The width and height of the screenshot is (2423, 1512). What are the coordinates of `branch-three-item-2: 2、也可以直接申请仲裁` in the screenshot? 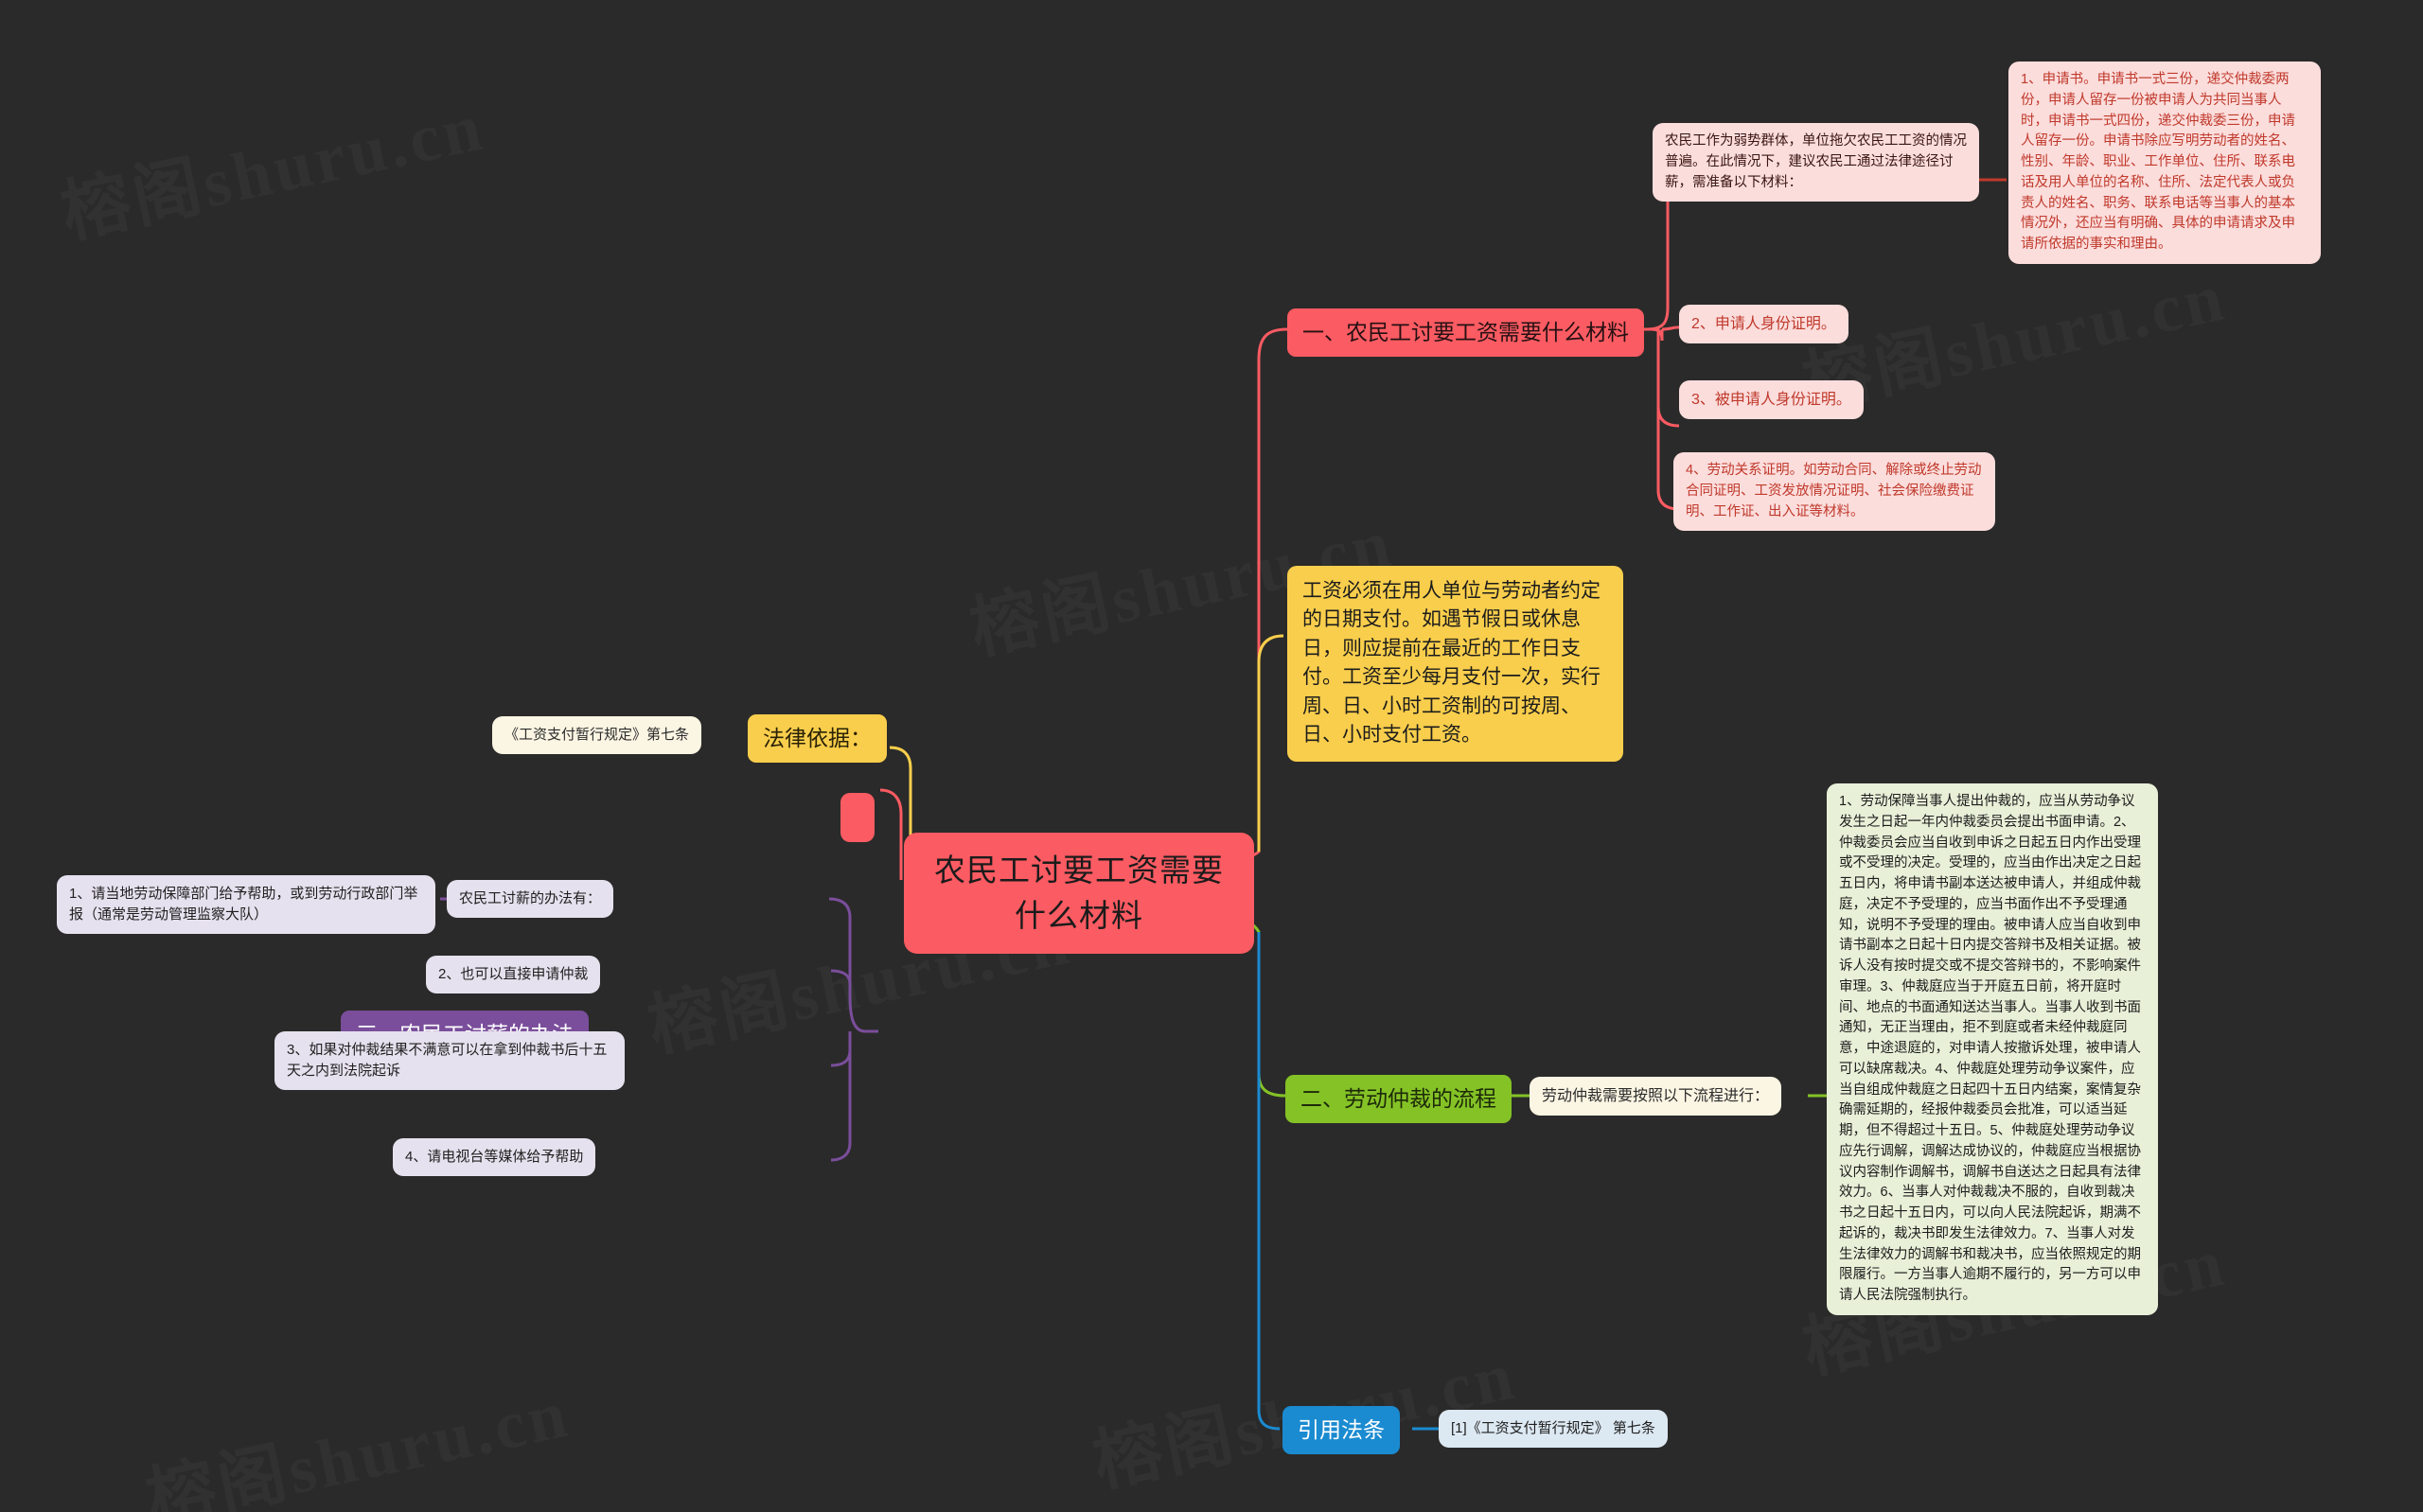 It's located at (513, 975).